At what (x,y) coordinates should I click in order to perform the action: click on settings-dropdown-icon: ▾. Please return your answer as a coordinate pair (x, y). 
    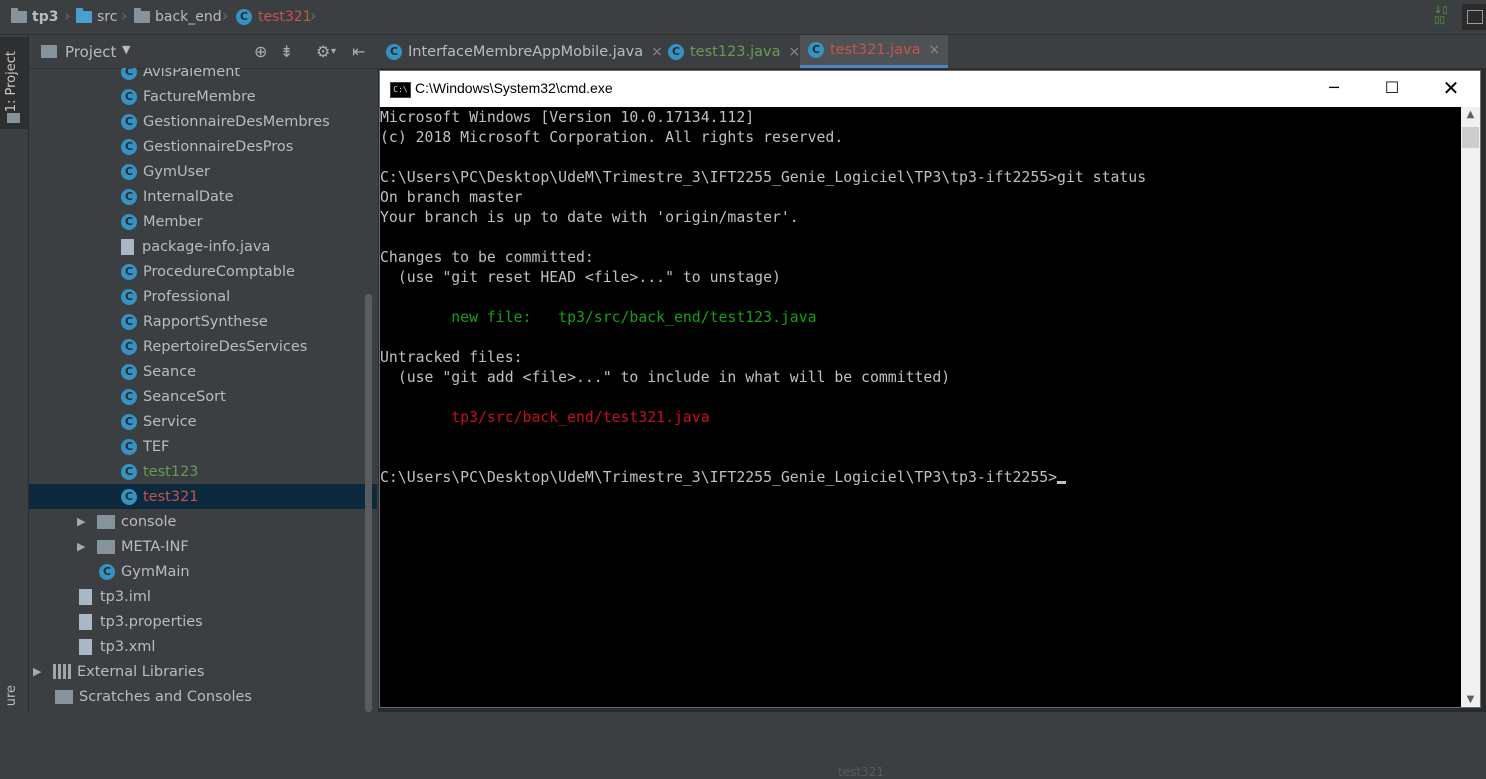
    Looking at the image, I should click on (333, 51).